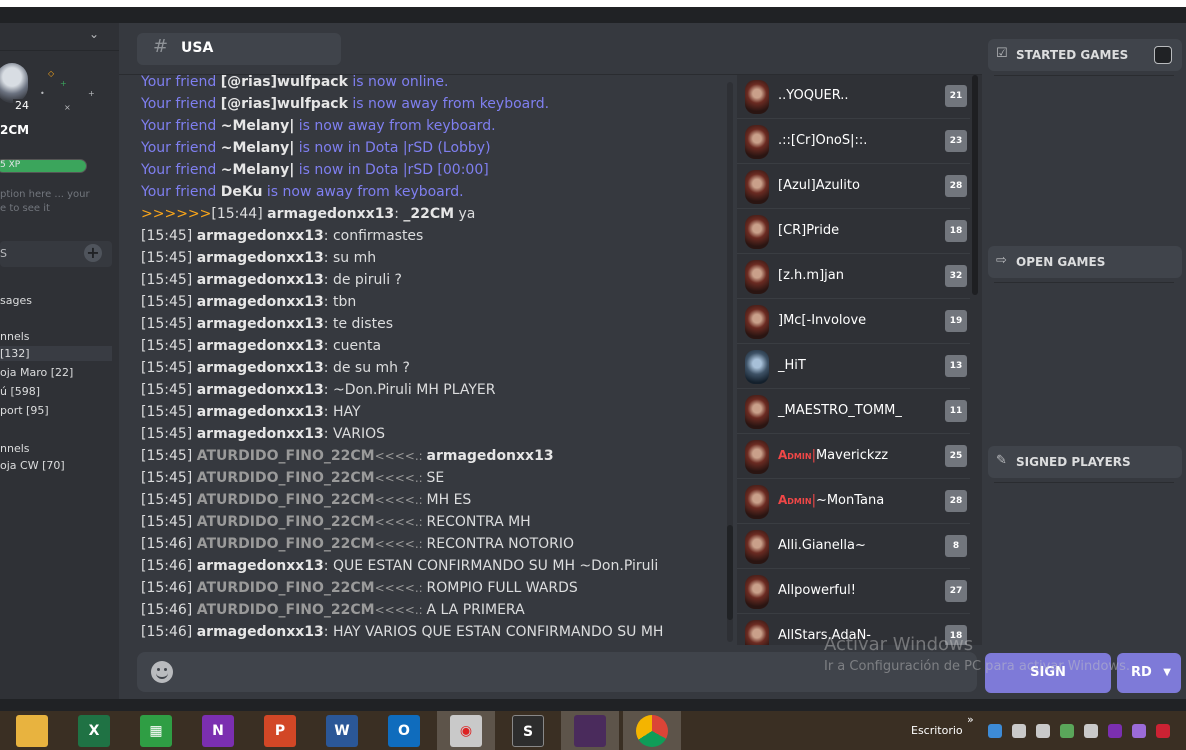 The image size is (1186, 750). I want to click on powerpoint-icon: P, so click(280, 731).